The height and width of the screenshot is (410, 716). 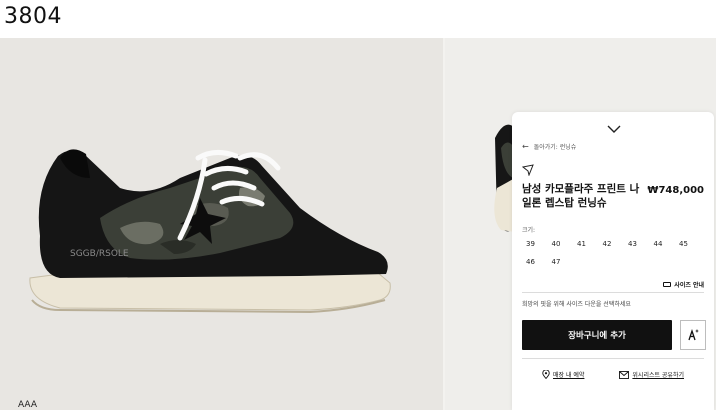 What do you see at coordinates (613, 374) in the screenshot?
I see `action-links: 매장 내 예약 위시리스트 공유하기` at bounding box center [613, 374].